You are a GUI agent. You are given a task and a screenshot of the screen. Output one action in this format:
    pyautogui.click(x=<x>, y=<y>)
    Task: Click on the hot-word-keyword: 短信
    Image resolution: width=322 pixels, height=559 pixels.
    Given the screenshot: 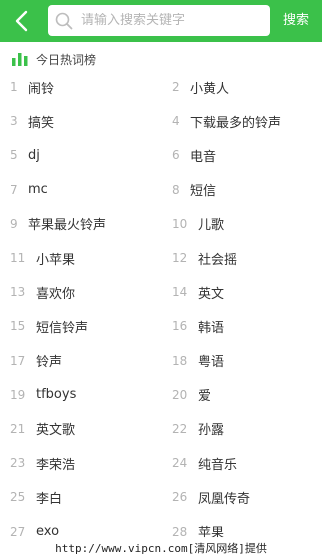 What is the action you would take?
    pyautogui.click(x=203, y=192)
    